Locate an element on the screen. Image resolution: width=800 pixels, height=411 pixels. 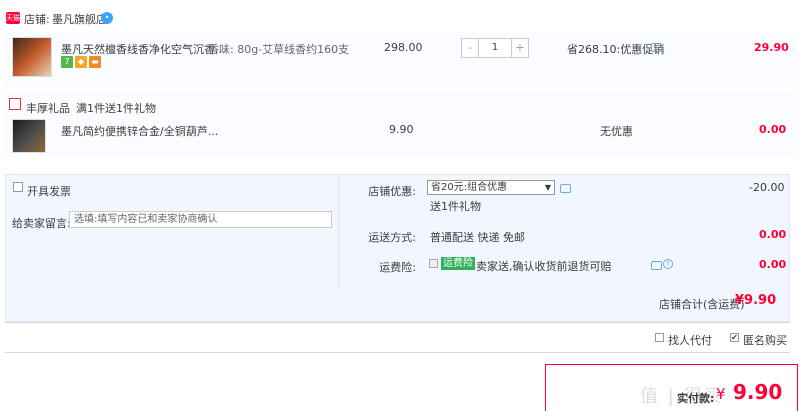
chat-icon: • is located at coordinates (107, 18).